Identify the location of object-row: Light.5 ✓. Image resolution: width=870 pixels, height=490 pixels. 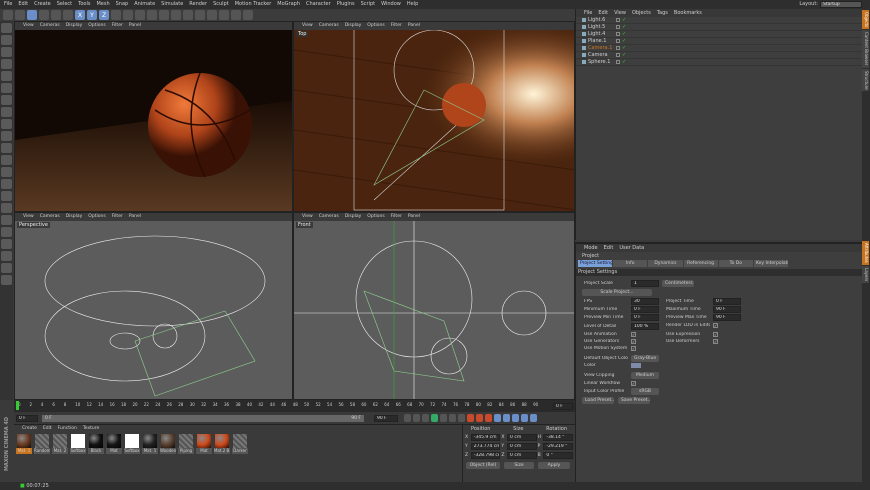
(719, 27).